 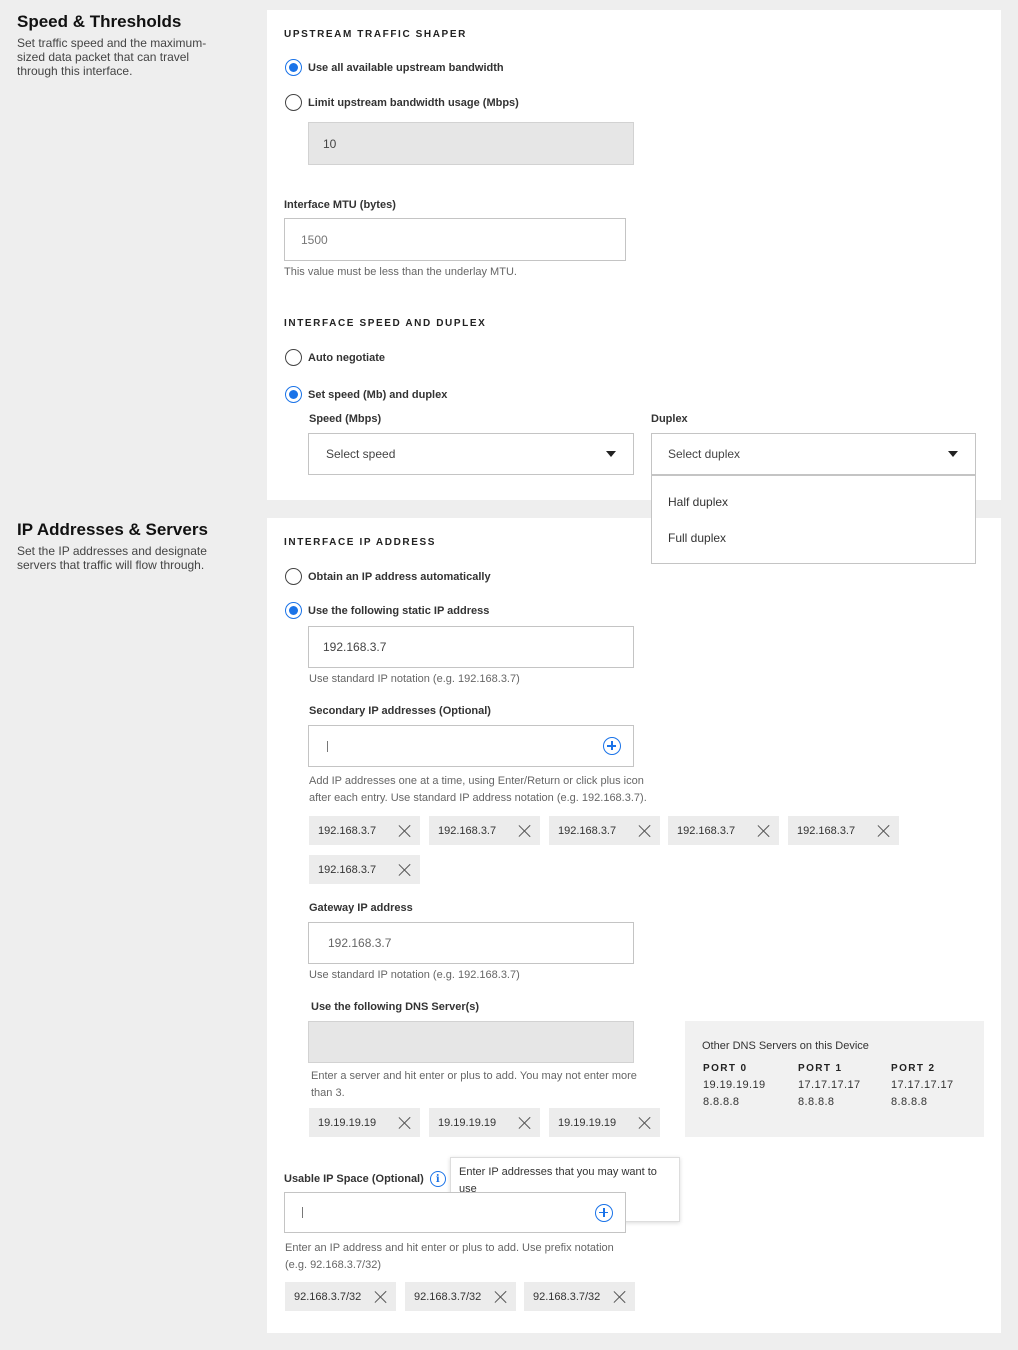 I want to click on port-column: PORT 0 19.19.19.19 8.8.8.8, so click(x=734, y=1087).